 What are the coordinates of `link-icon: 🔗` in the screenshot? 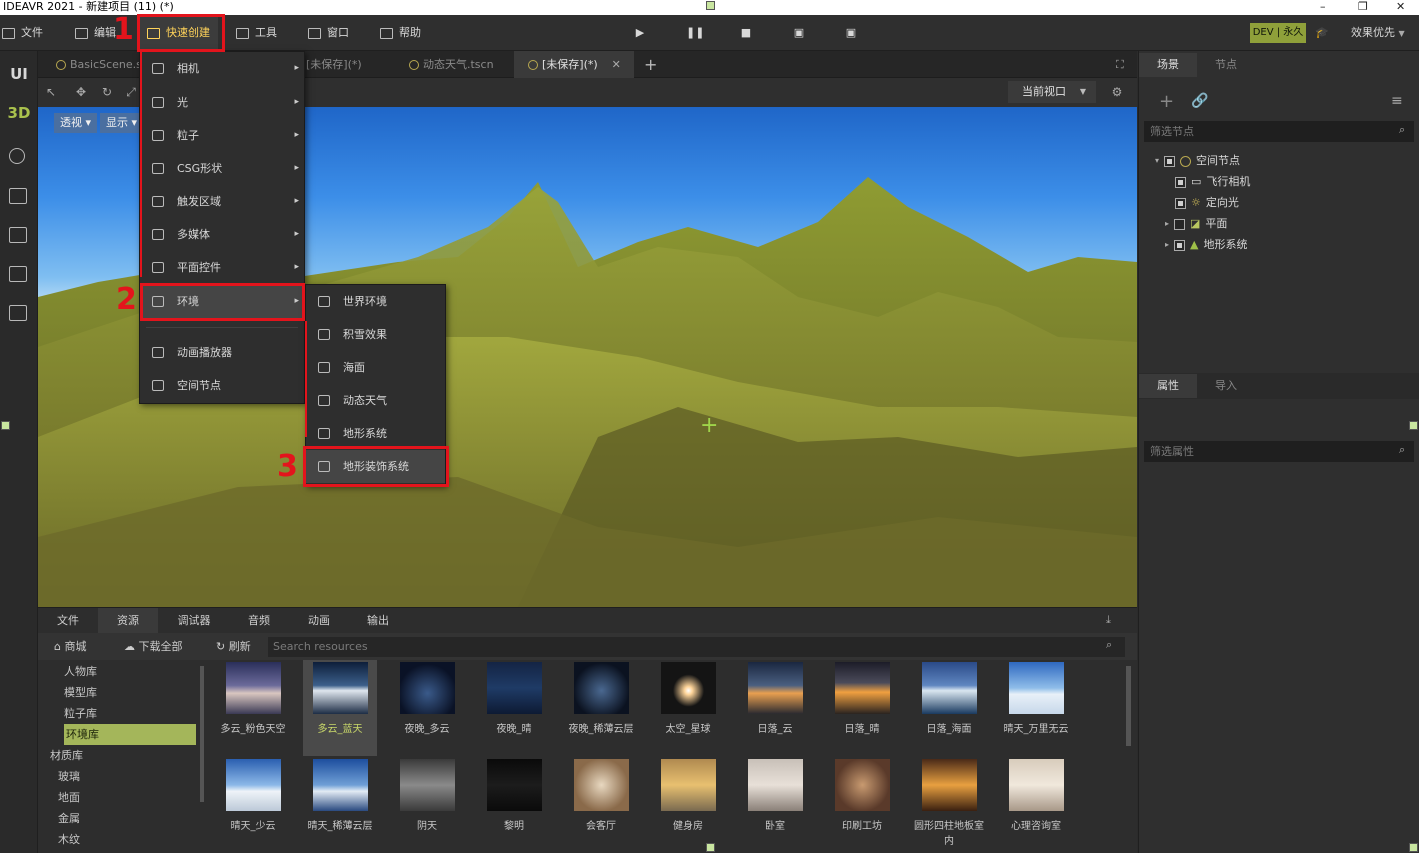 It's located at (1199, 101).